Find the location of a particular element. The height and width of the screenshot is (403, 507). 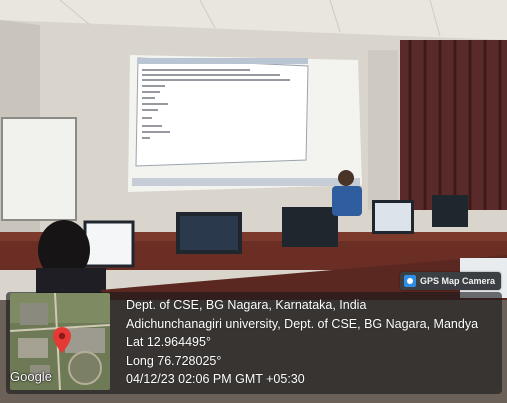

google-logo: Google is located at coordinates (31, 376).